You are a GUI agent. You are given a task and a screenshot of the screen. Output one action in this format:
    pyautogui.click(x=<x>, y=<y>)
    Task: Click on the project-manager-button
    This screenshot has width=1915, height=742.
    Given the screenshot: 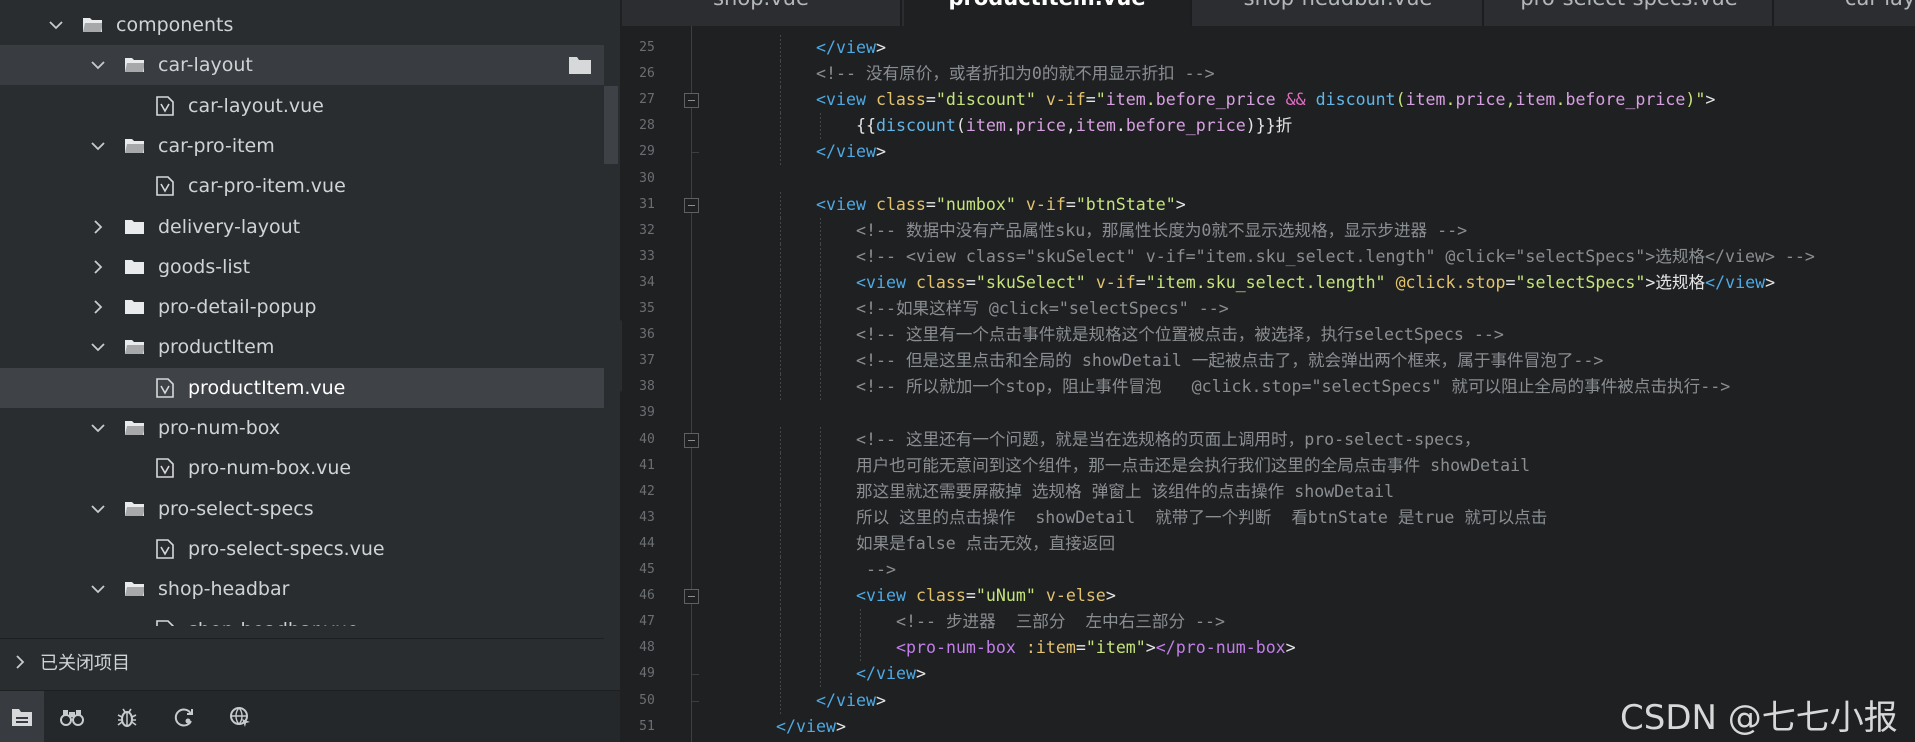 What is the action you would take?
    pyautogui.click(x=22, y=716)
    